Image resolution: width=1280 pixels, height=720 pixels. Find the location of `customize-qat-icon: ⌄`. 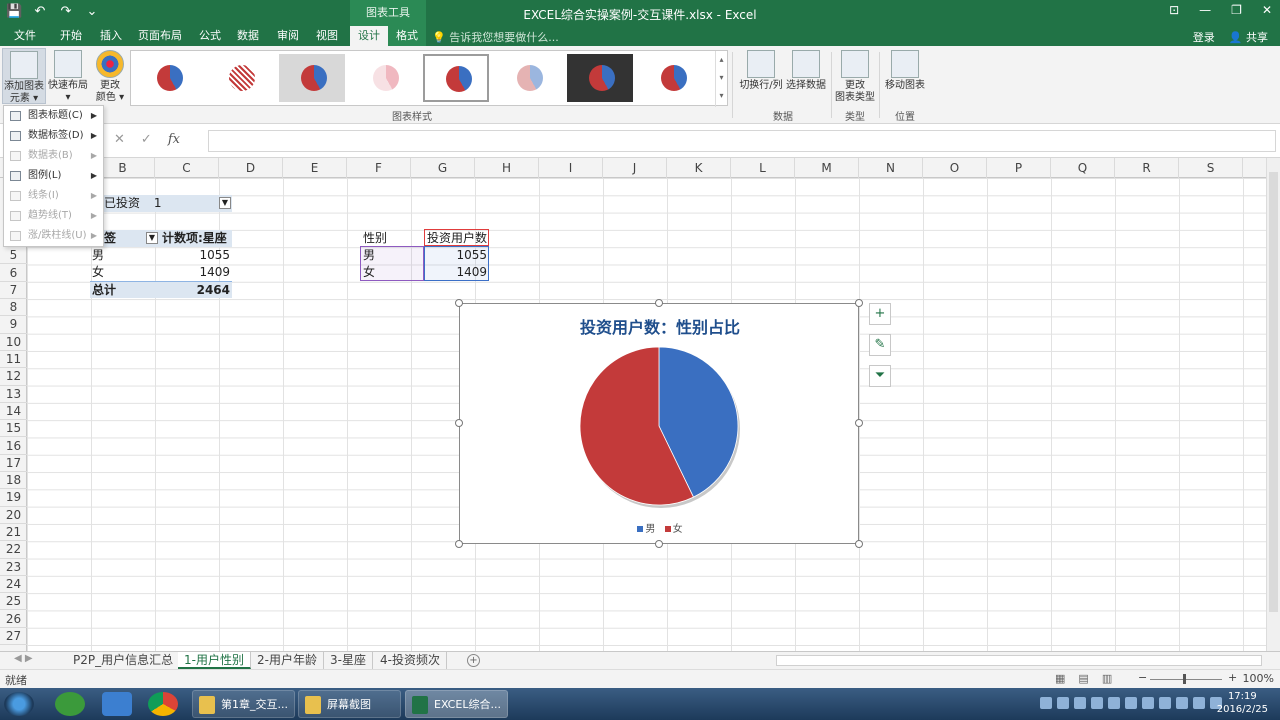

customize-qat-icon: ⌄ is located at coordinates (92, 11).